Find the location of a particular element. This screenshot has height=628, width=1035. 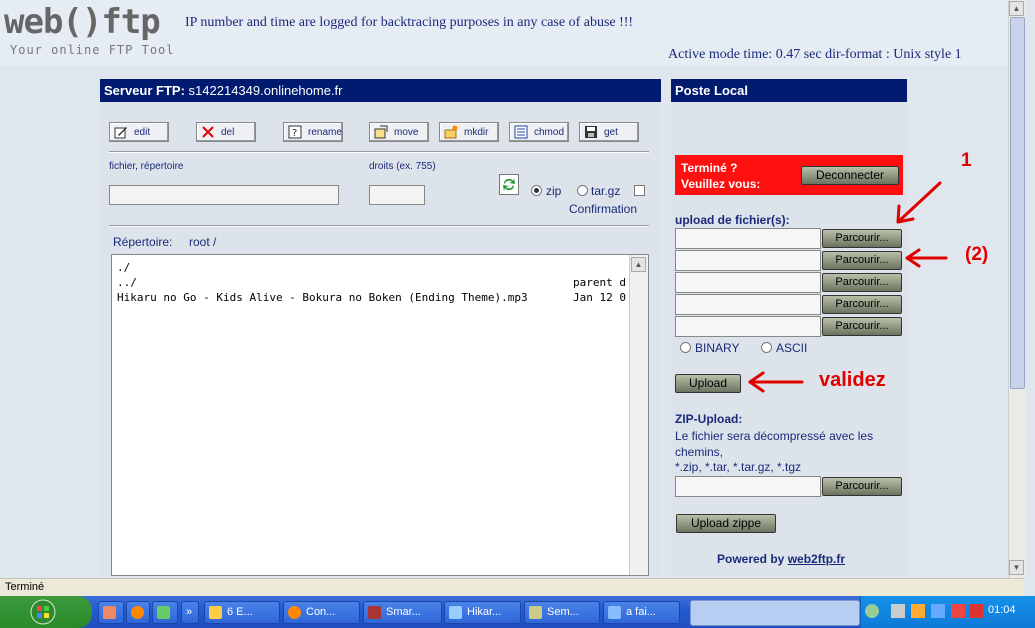

clock: 01:04 is located at coordinates (1002, 610).